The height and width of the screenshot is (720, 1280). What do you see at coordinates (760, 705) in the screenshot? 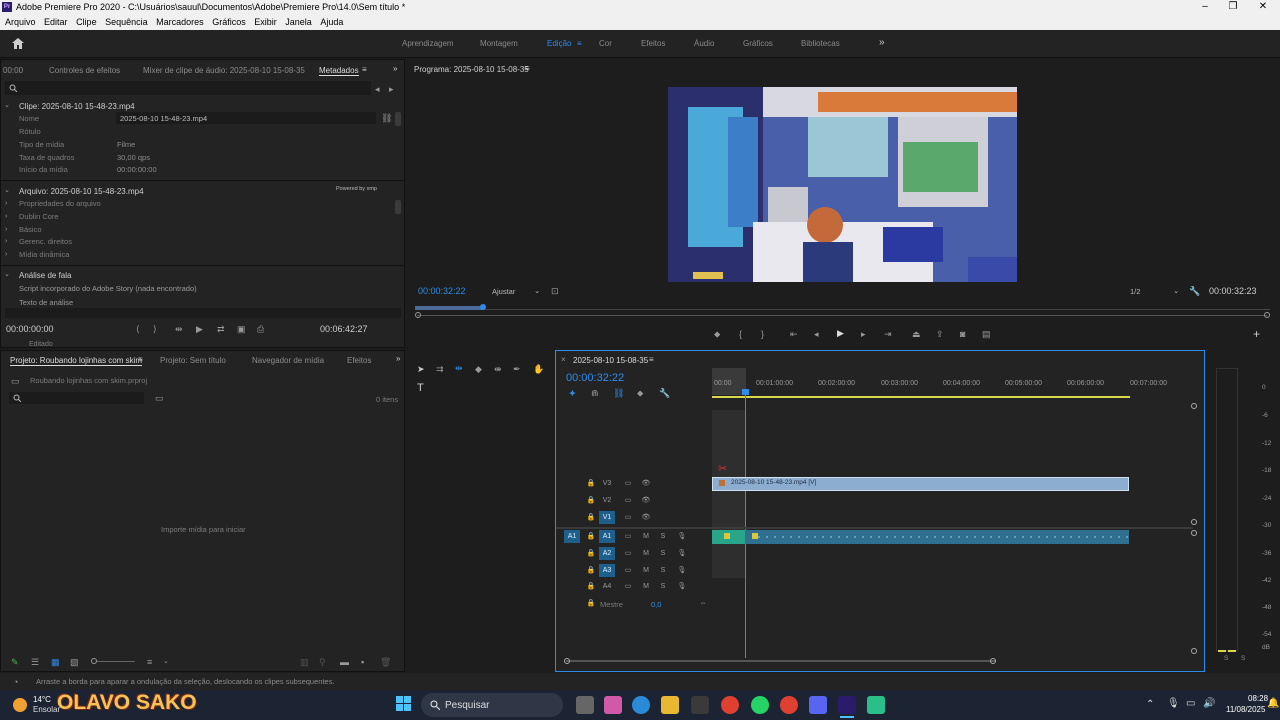
I see `whatsapp-icon` at bounding box center [760, 705].